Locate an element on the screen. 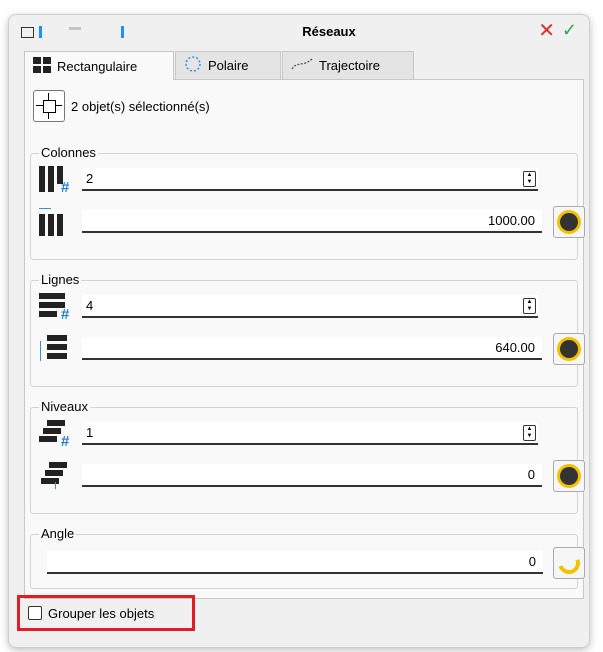  pick-angle-button is located at coordinates (569, 563).